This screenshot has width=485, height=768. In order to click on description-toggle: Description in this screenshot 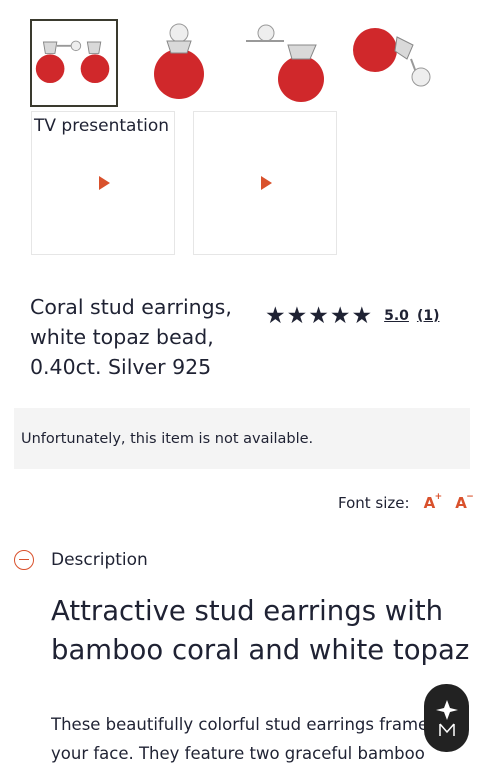, I will do `click(81, 560)`.